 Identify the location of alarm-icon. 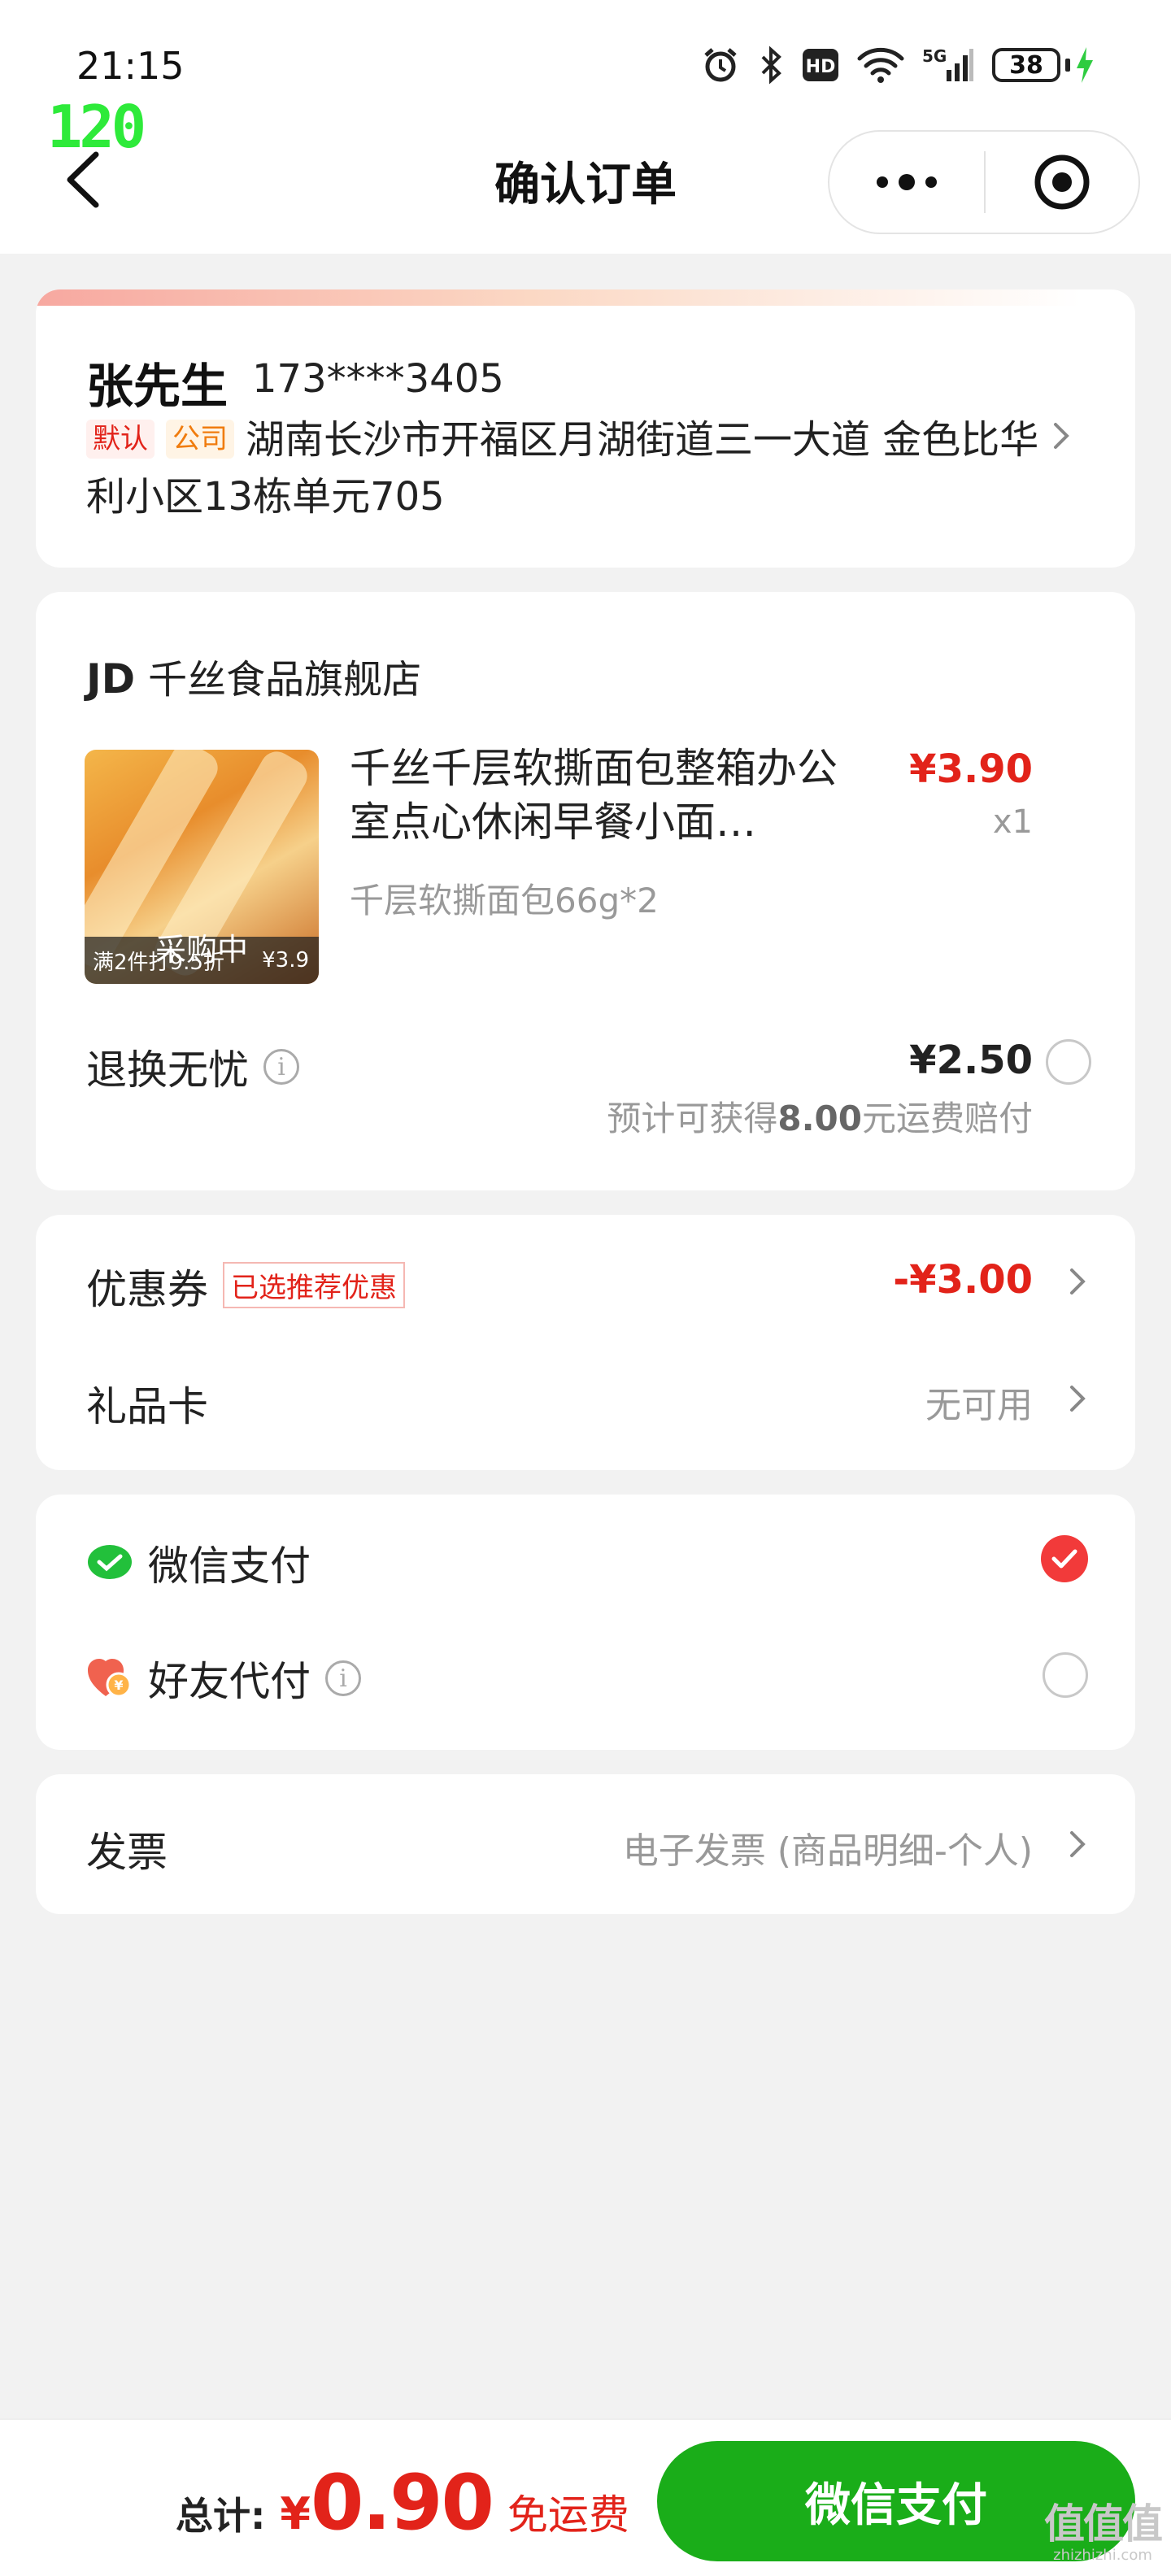
(721, 65).